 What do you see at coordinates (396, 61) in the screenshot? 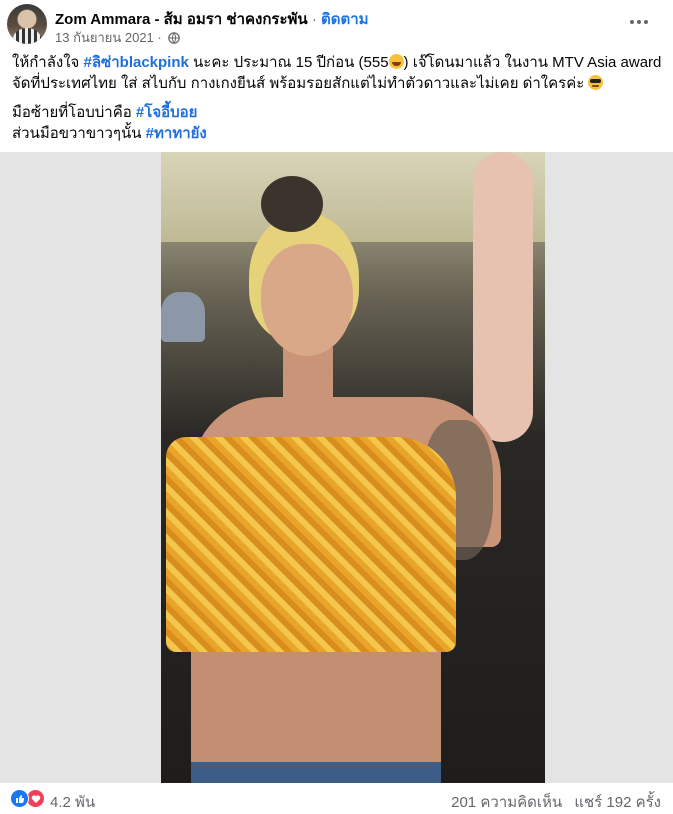
I see `laughing-emoji-icon` at bounding box center [396, 61].